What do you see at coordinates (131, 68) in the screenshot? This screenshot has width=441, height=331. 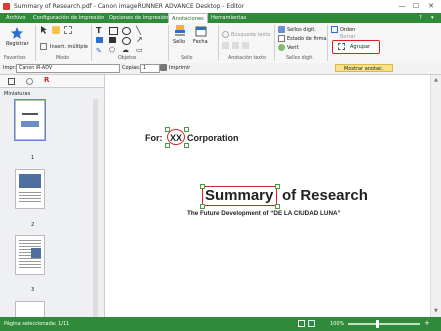 I see `copies-label: Copias:` at bounding box center [131, 68].